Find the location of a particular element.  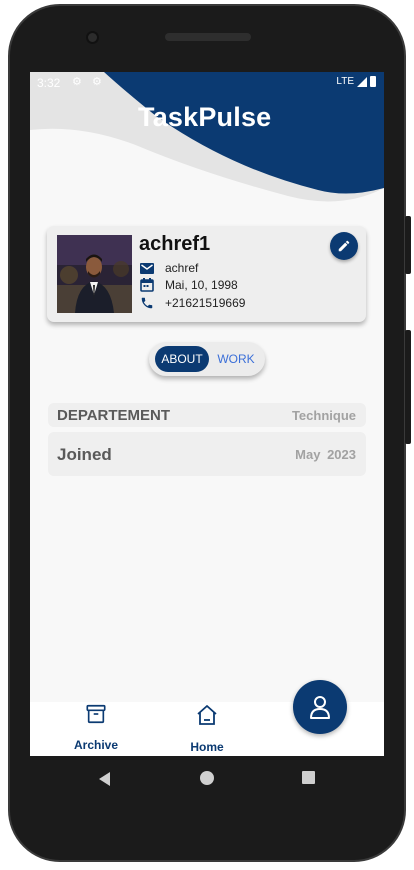

department-row: DEPARTEMENT Technique is located at coordinates (207, 415).